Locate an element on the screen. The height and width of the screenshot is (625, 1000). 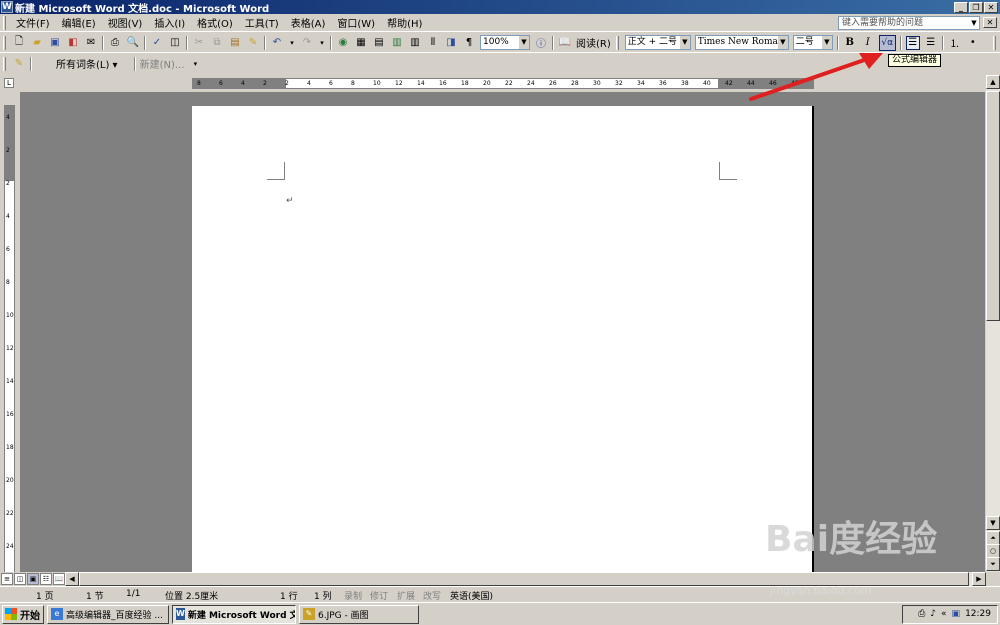
zoom-dropdown-icon: ▼ is located at coordinates (524, 42).